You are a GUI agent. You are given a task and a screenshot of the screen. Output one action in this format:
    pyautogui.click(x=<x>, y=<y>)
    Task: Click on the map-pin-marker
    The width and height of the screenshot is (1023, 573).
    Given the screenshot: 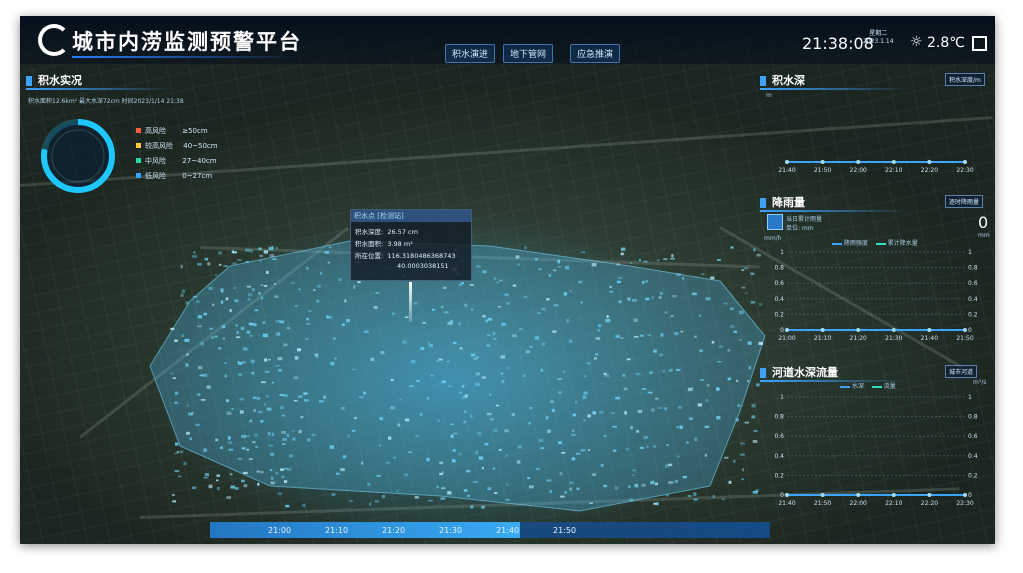 What is the action you would take?
    pyautogui.click(x=410, y=302)
    